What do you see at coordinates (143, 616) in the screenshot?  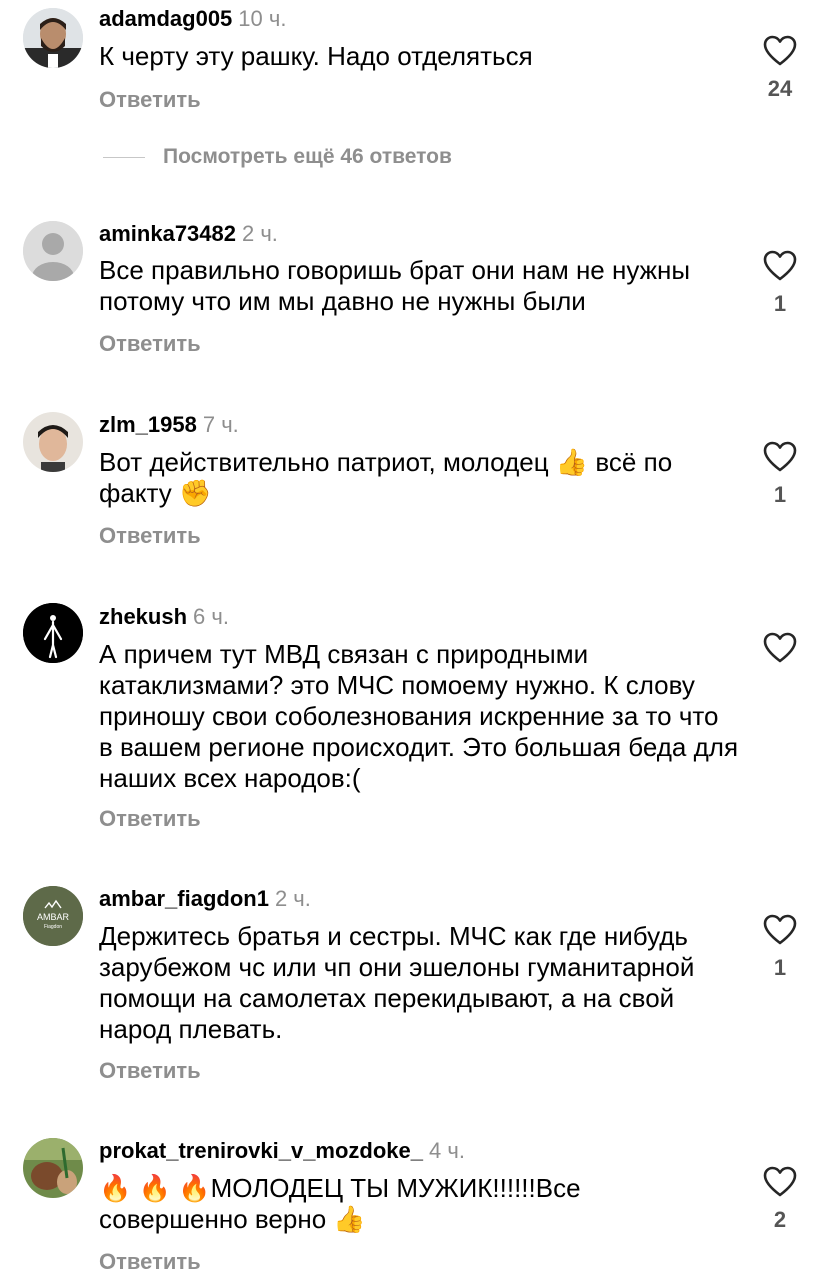 I see `username: zhekush` at bounding box center [143, 616].